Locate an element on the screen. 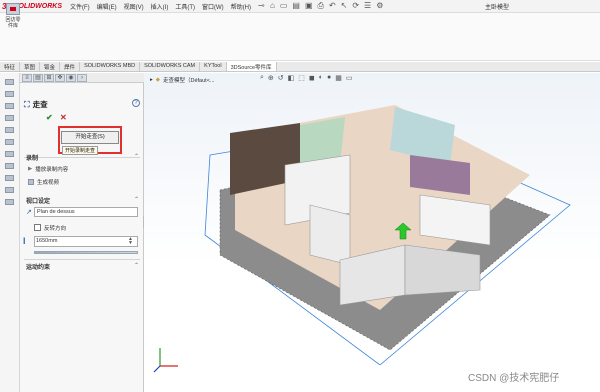 The image size is (600, 392). tab-3dsource: 3DSource零件库 is located at coordinates (251, 66).